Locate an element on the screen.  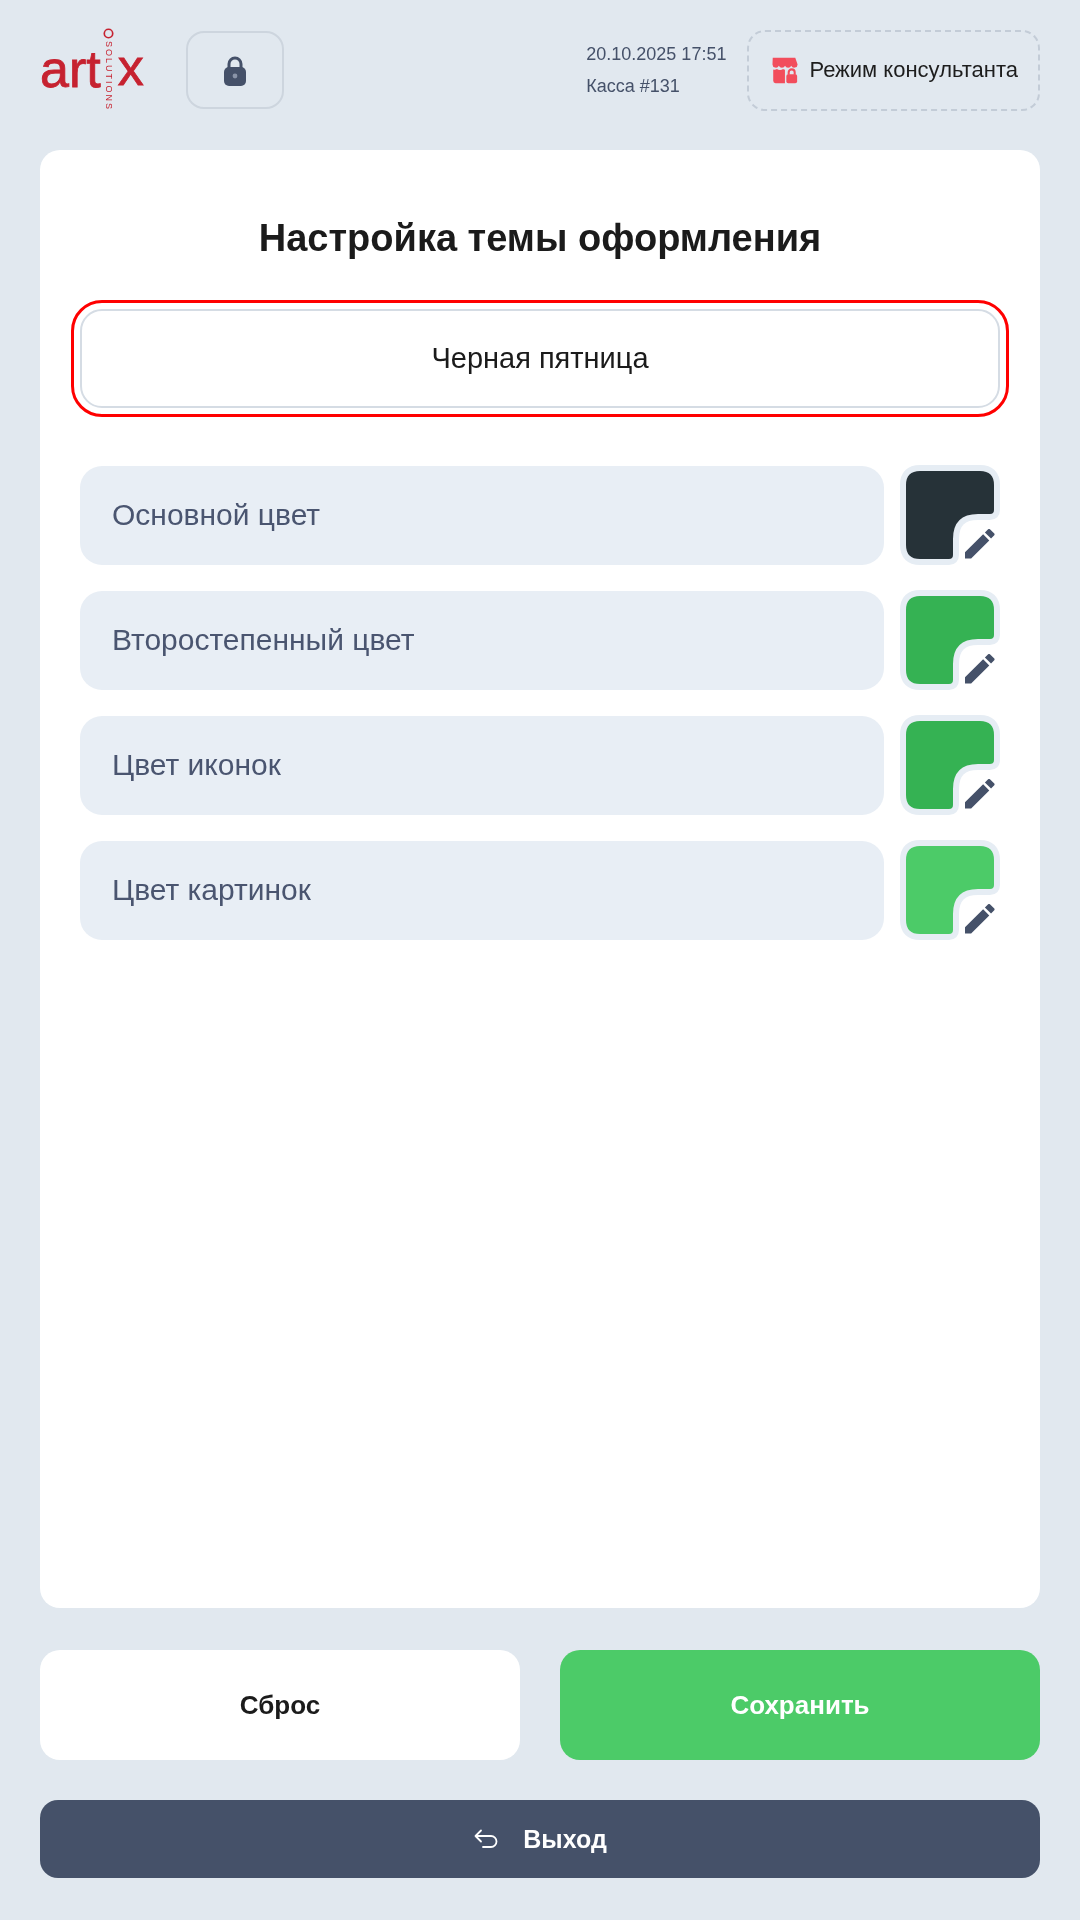
logo-wordmark: art is located at coordinates (70, 69).